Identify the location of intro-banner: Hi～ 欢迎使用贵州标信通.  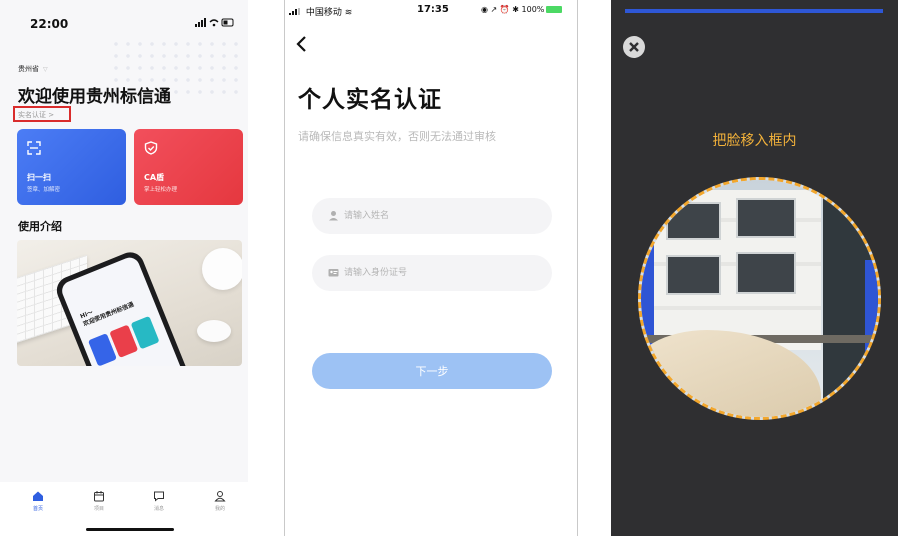
(129, 303).